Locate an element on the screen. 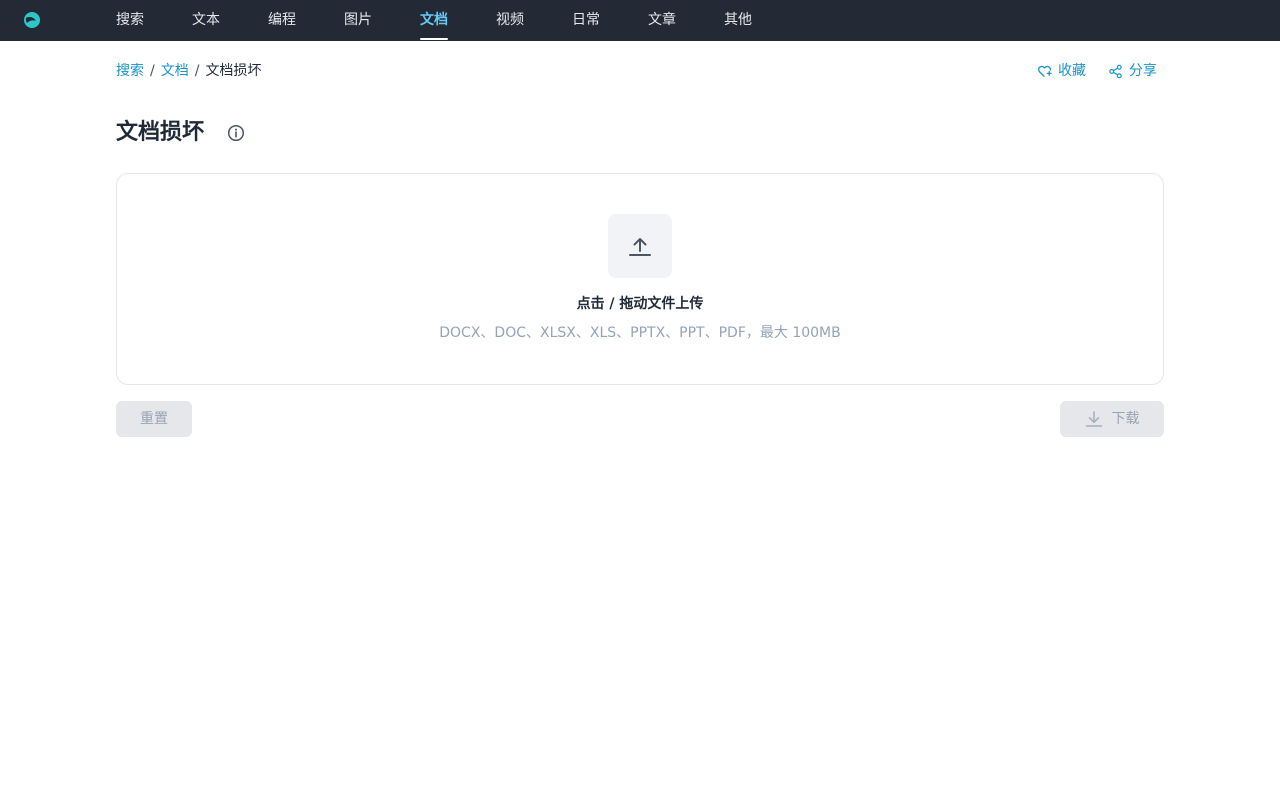 This screenshot has height=800, width=1280. breadcrumb-link-document: 文档 is located at coordinates (175, 71).